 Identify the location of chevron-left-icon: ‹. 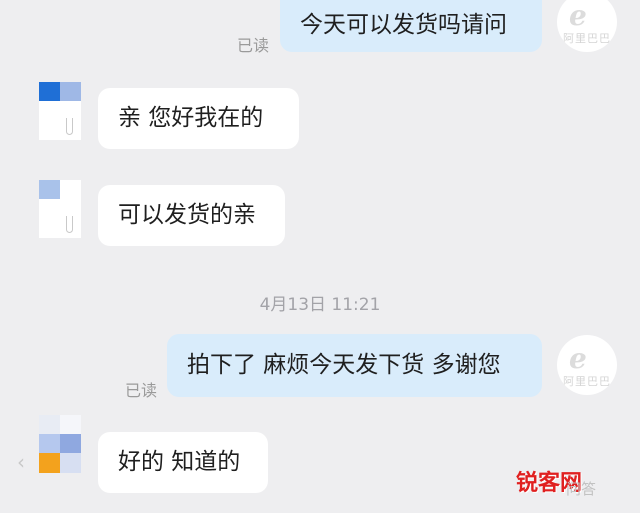
(21, 462).